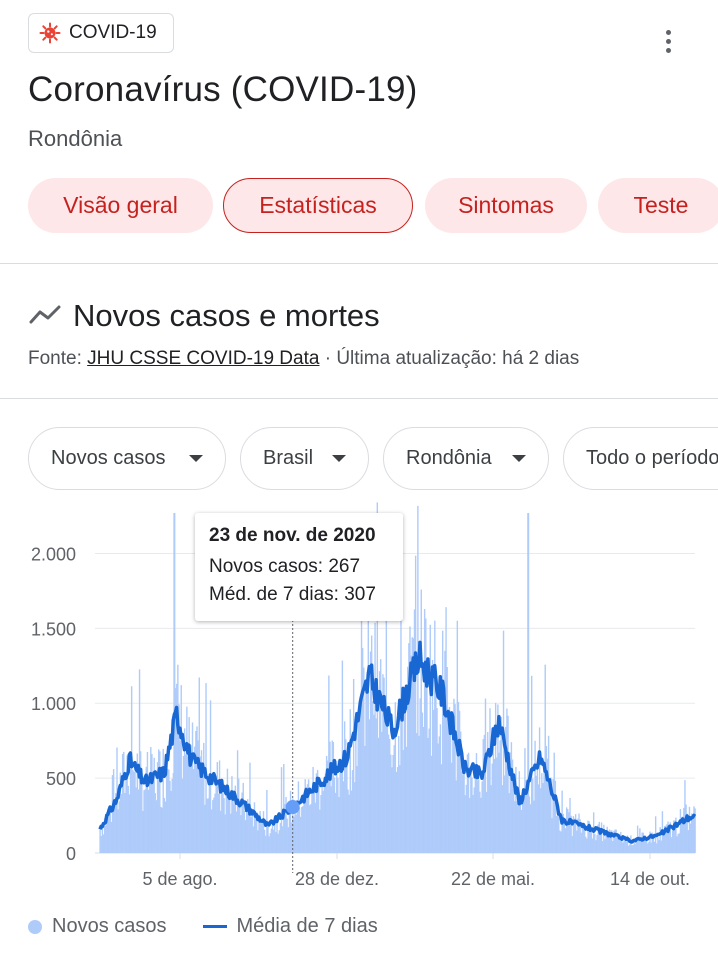  Describe the element at coordinates (318, 205) in the screenshot. I see `tab-estatisticas: Estatísticas` at that location.